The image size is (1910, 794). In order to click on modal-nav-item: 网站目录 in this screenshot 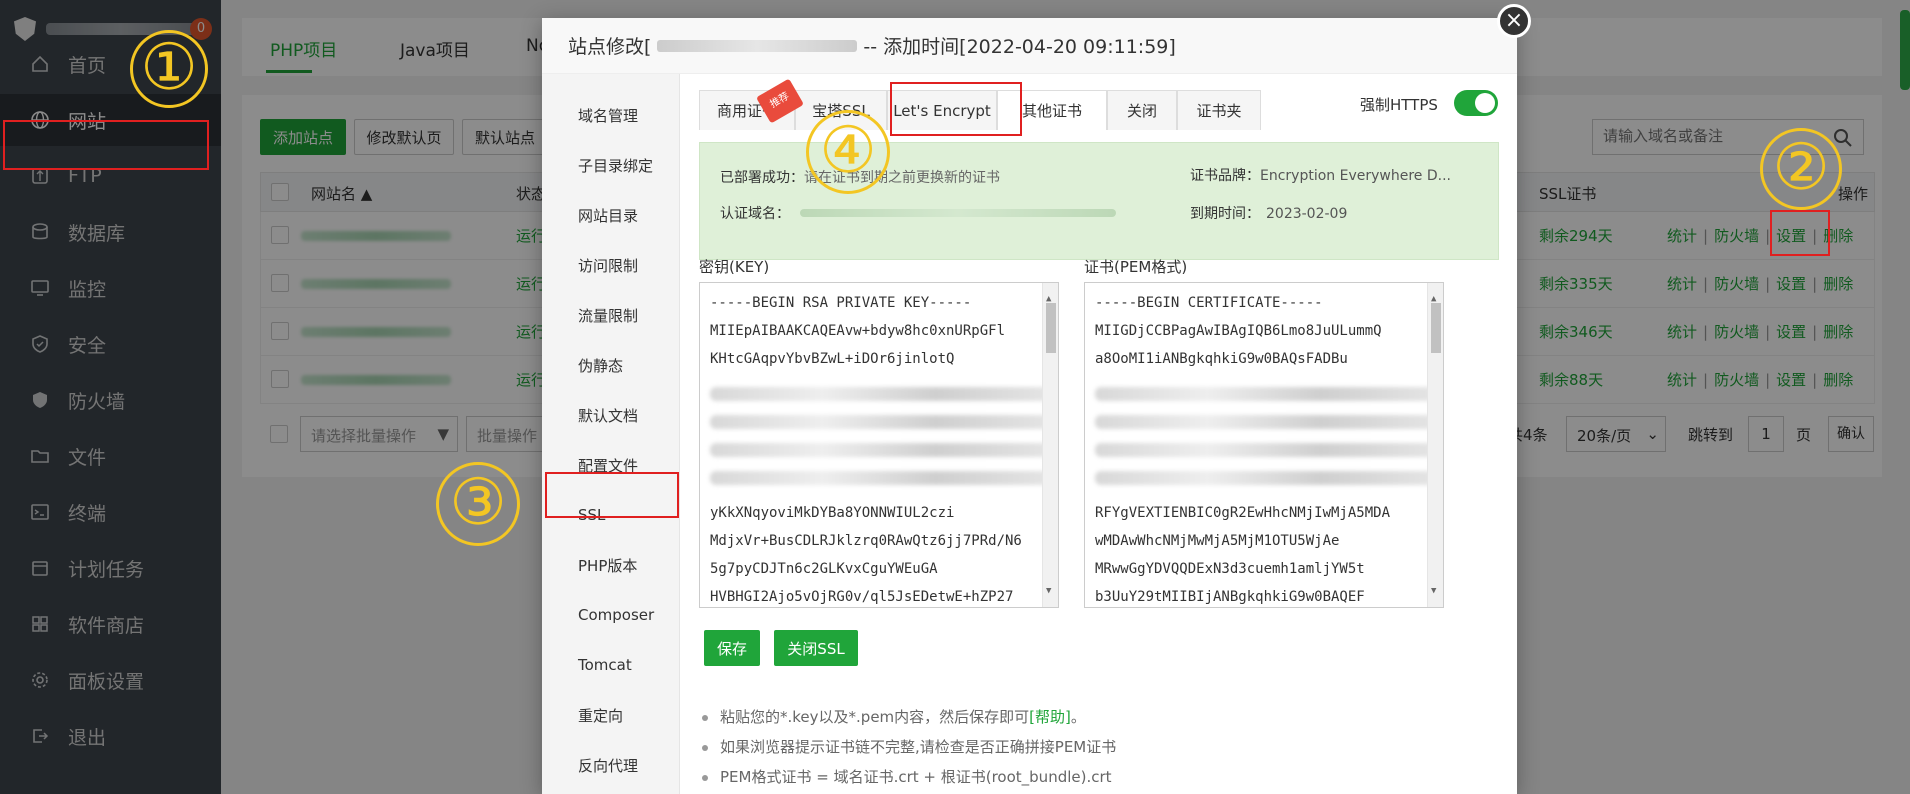, I will do `click(611, 215)`.